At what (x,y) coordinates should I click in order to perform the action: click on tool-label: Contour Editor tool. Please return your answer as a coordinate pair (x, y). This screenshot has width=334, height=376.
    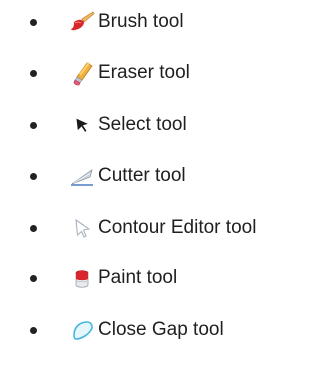
    Looking at the image, I should click on (177, 227).